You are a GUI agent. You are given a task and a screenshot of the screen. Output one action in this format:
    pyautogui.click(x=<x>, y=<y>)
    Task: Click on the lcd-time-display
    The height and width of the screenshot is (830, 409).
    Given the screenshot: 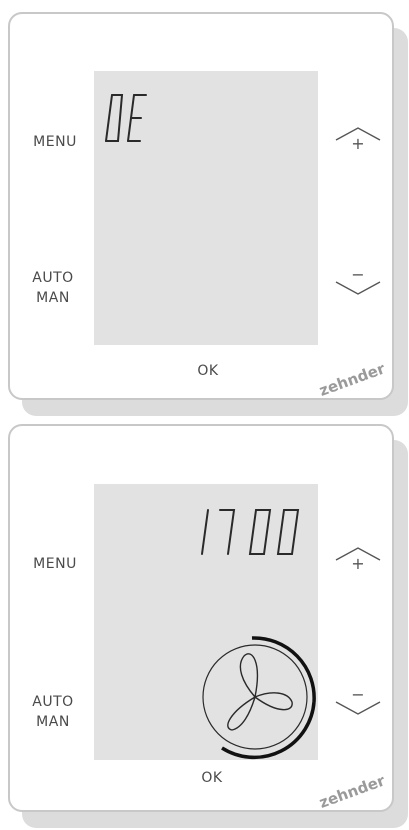 What is the action you would take?
    pyautogui.click(x=250, y=532)
    